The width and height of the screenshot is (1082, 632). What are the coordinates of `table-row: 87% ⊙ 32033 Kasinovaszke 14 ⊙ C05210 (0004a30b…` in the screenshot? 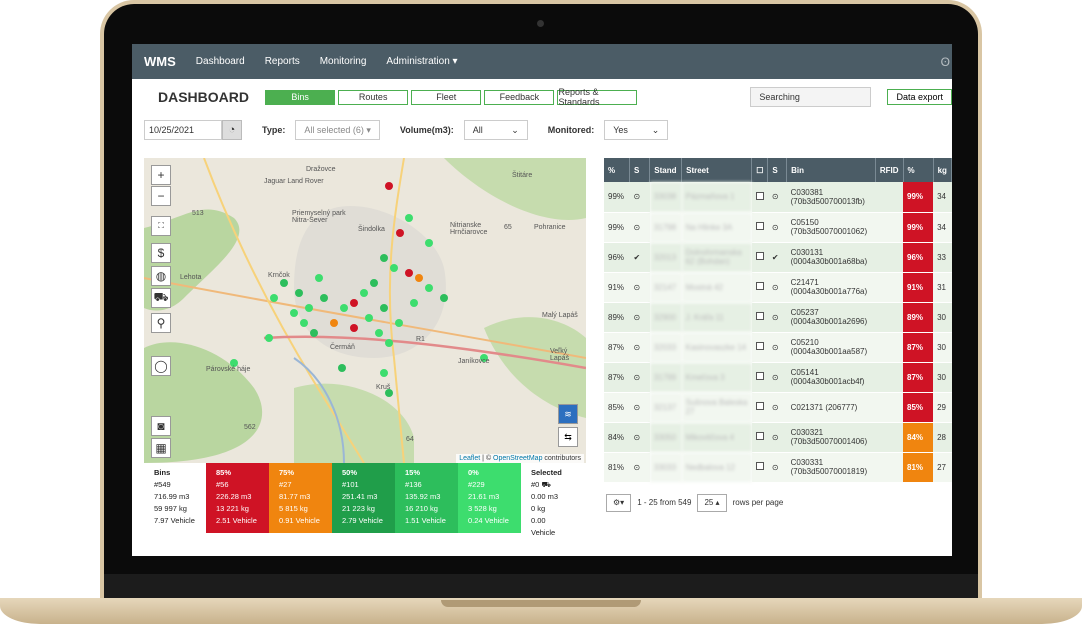 It's located at (778, 347).